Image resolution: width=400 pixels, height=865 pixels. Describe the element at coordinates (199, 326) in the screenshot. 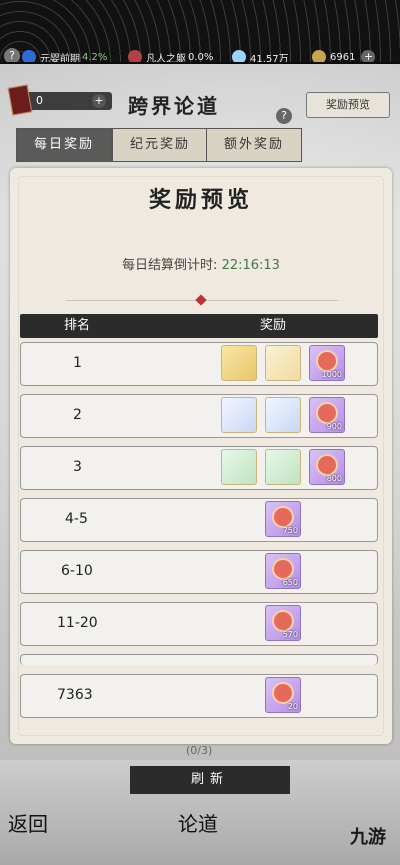

I see `table-header: 排名 奖励` at that location.